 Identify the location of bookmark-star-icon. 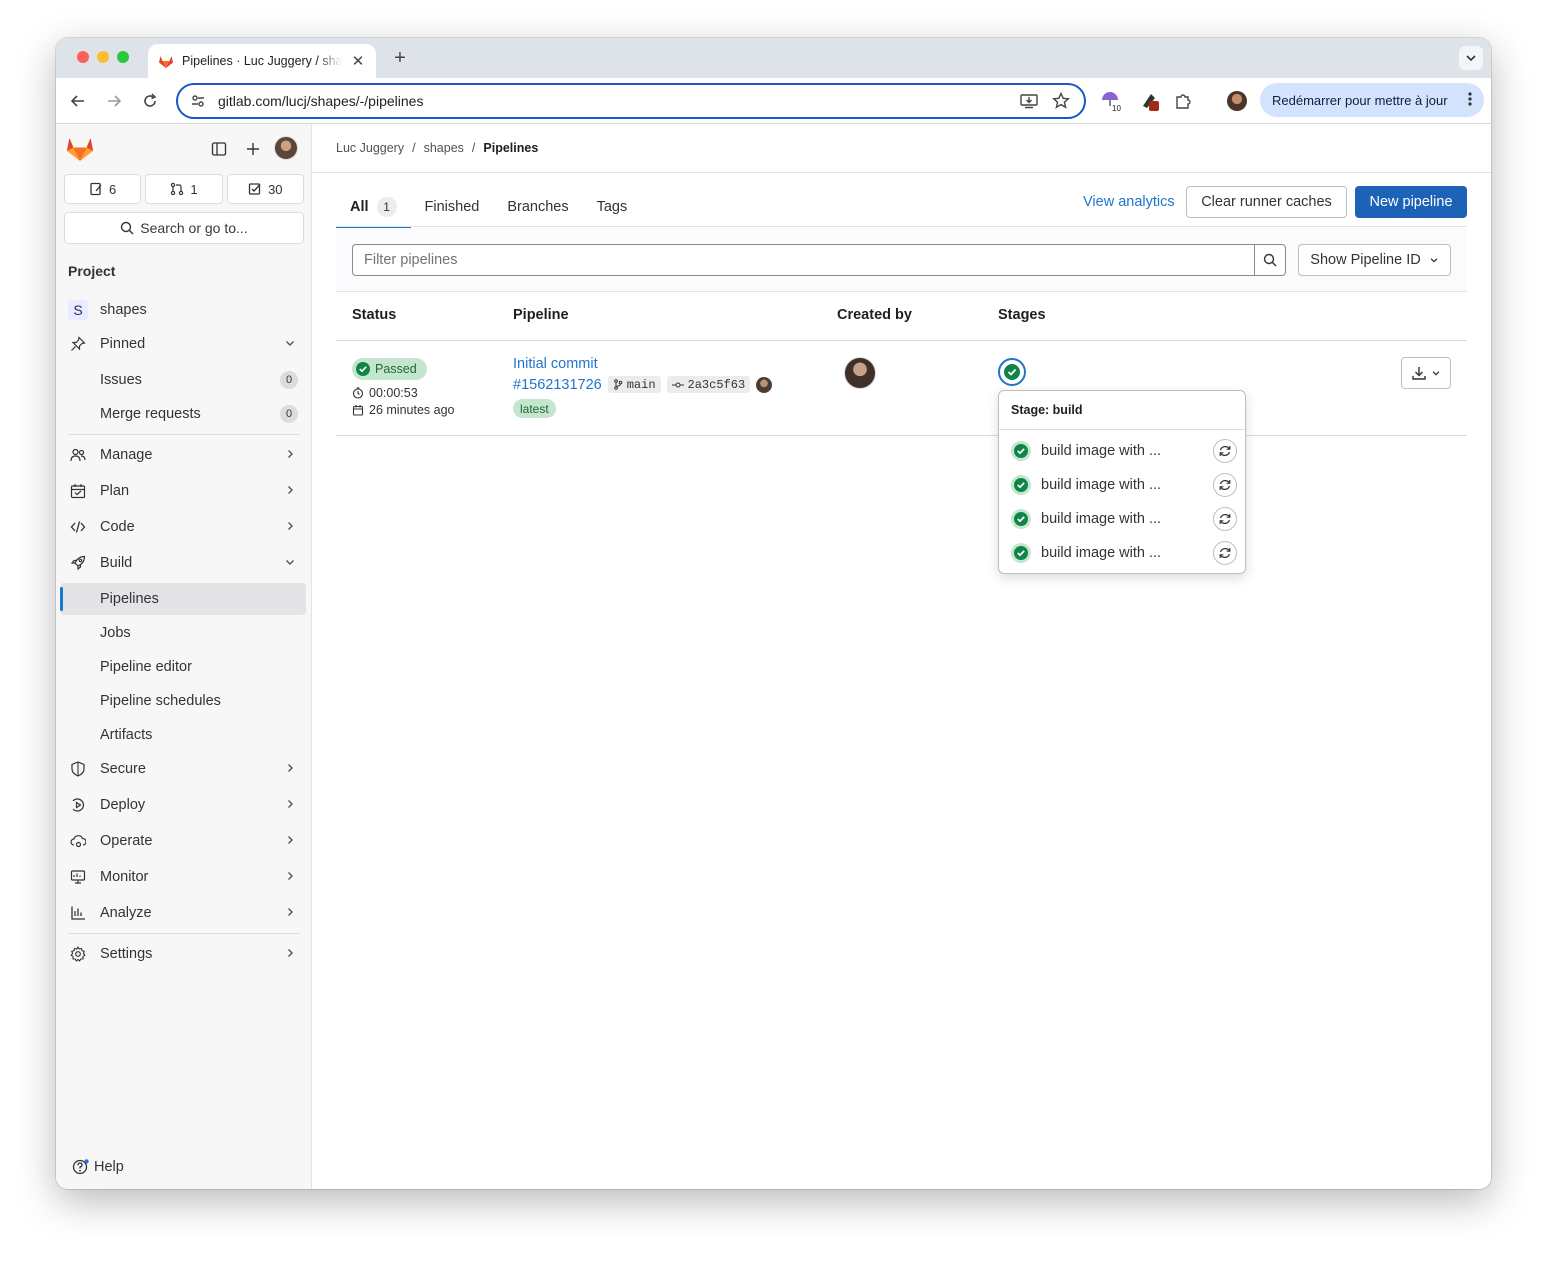
(1061, 101).